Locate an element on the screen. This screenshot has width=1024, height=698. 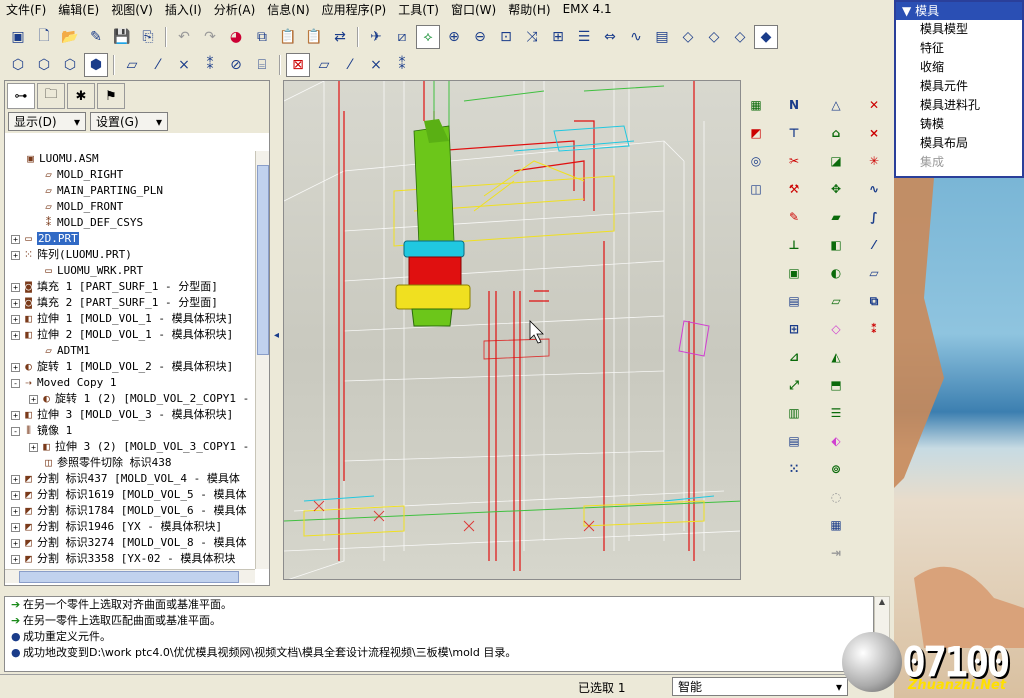
coord-icon: ⁑ is located at coordinates (402, 65).